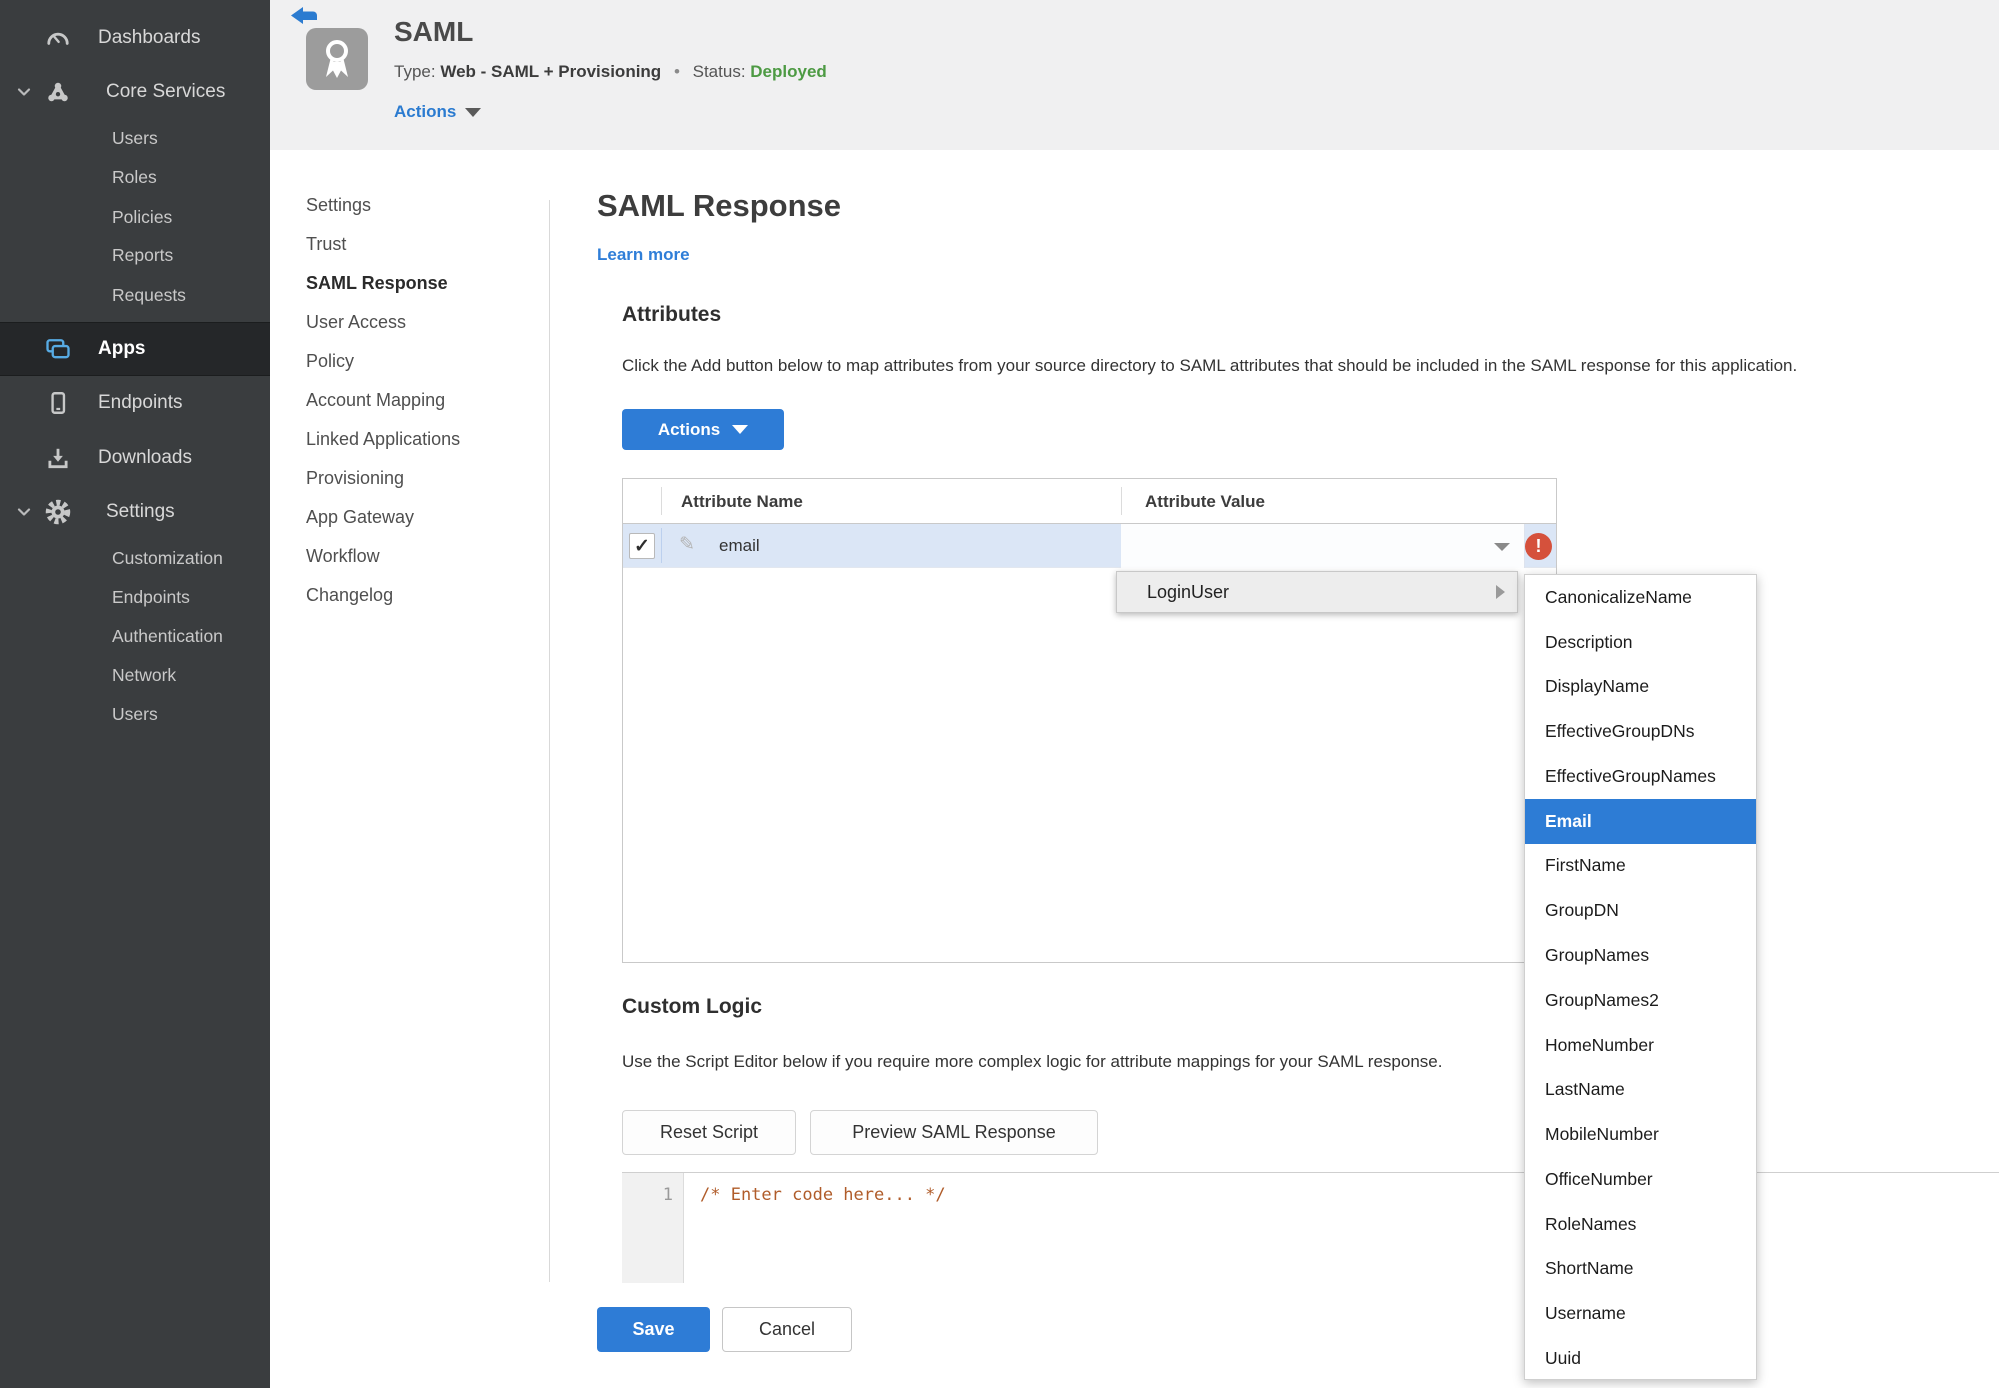  I want to click on app-icon, so click(337, 59).